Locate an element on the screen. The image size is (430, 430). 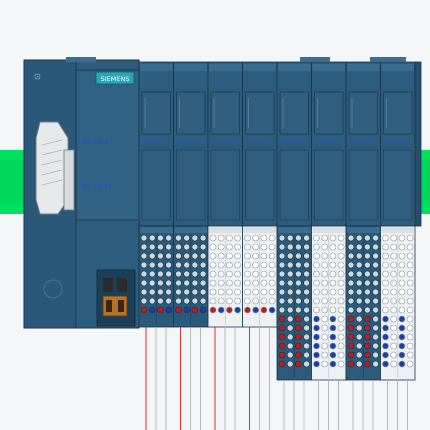
module-id-label: -PA1-U9A-6 is located at coordinates (292, 143).